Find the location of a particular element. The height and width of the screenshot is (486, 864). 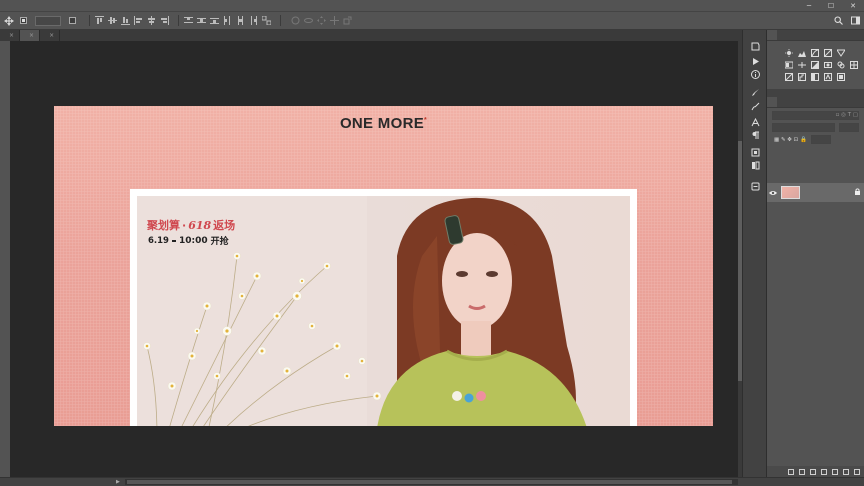

properties-icon is located at coordinates (755, 186).